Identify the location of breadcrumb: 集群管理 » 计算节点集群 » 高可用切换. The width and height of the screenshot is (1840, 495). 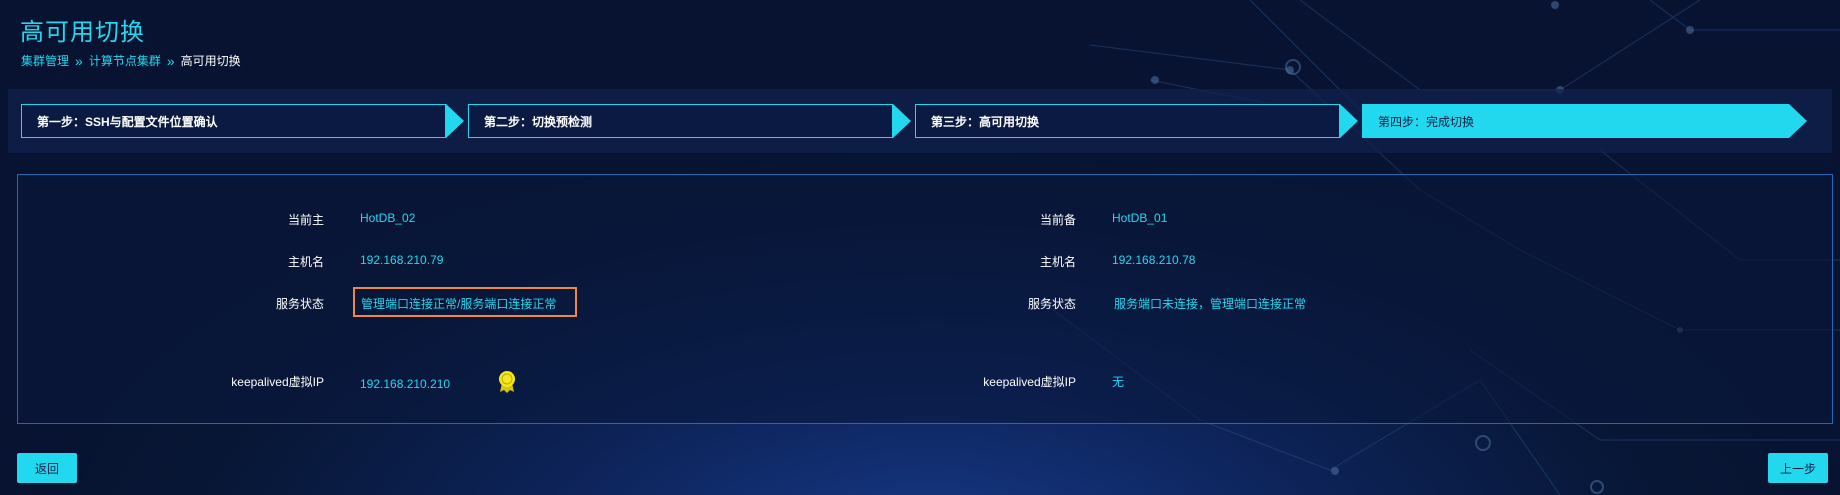
(131, 60).